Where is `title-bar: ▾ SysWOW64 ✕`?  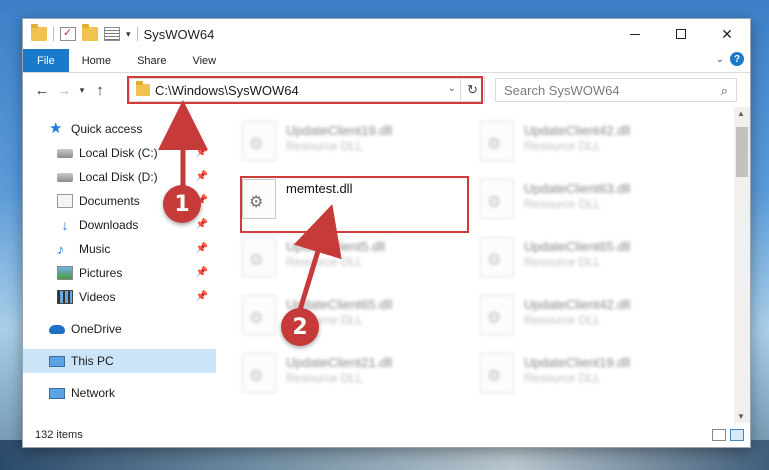 title-bar: ▾ SysWOW64 ✕ is located at coordinates (386, 34).